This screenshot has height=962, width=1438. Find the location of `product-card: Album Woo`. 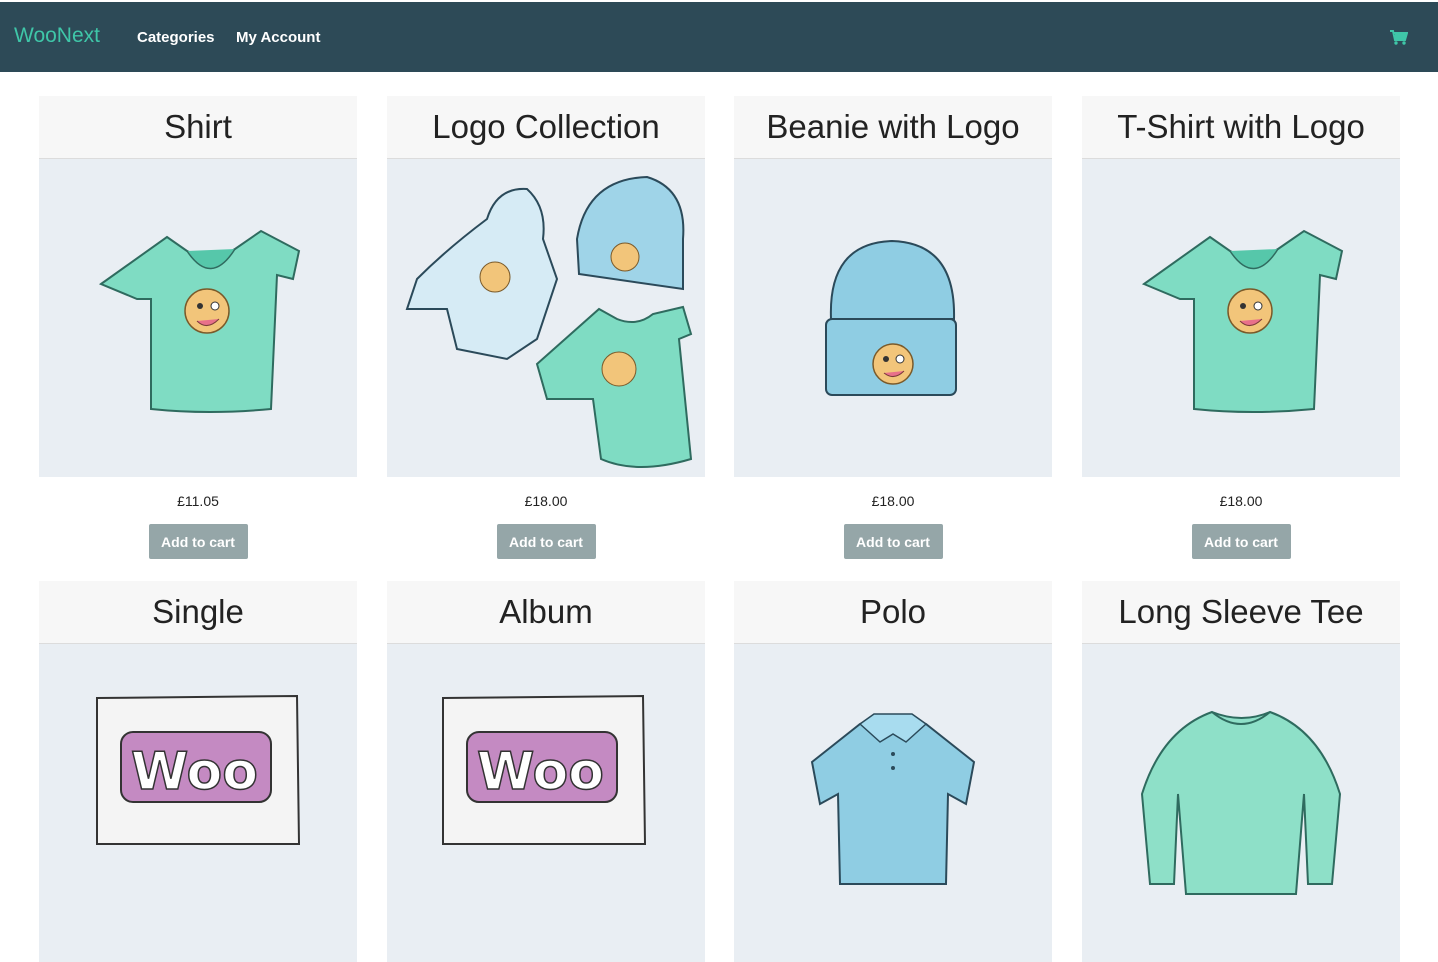

product-card: Album Woo is located at coordinates (546, 771).